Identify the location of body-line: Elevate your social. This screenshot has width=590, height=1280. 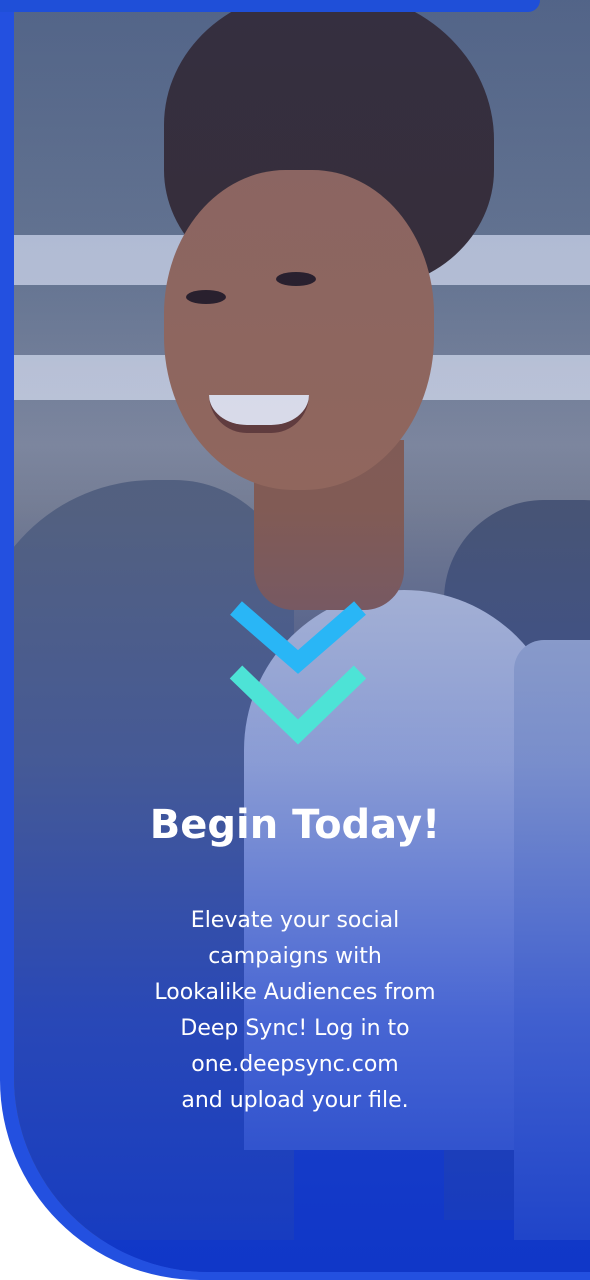
(295, 920).